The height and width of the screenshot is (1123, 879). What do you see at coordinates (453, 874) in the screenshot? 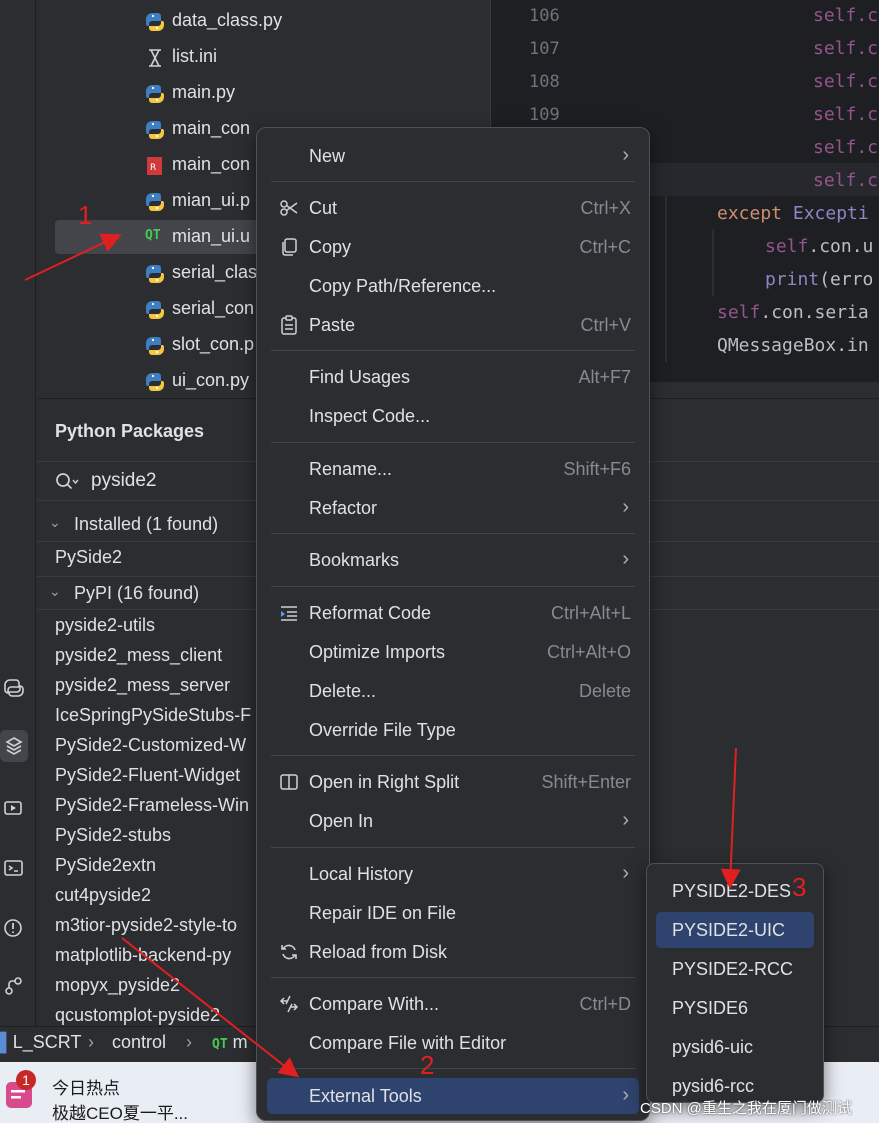
I see `menu-item-local-history: Local History ›` at bounding box center [453, 874].